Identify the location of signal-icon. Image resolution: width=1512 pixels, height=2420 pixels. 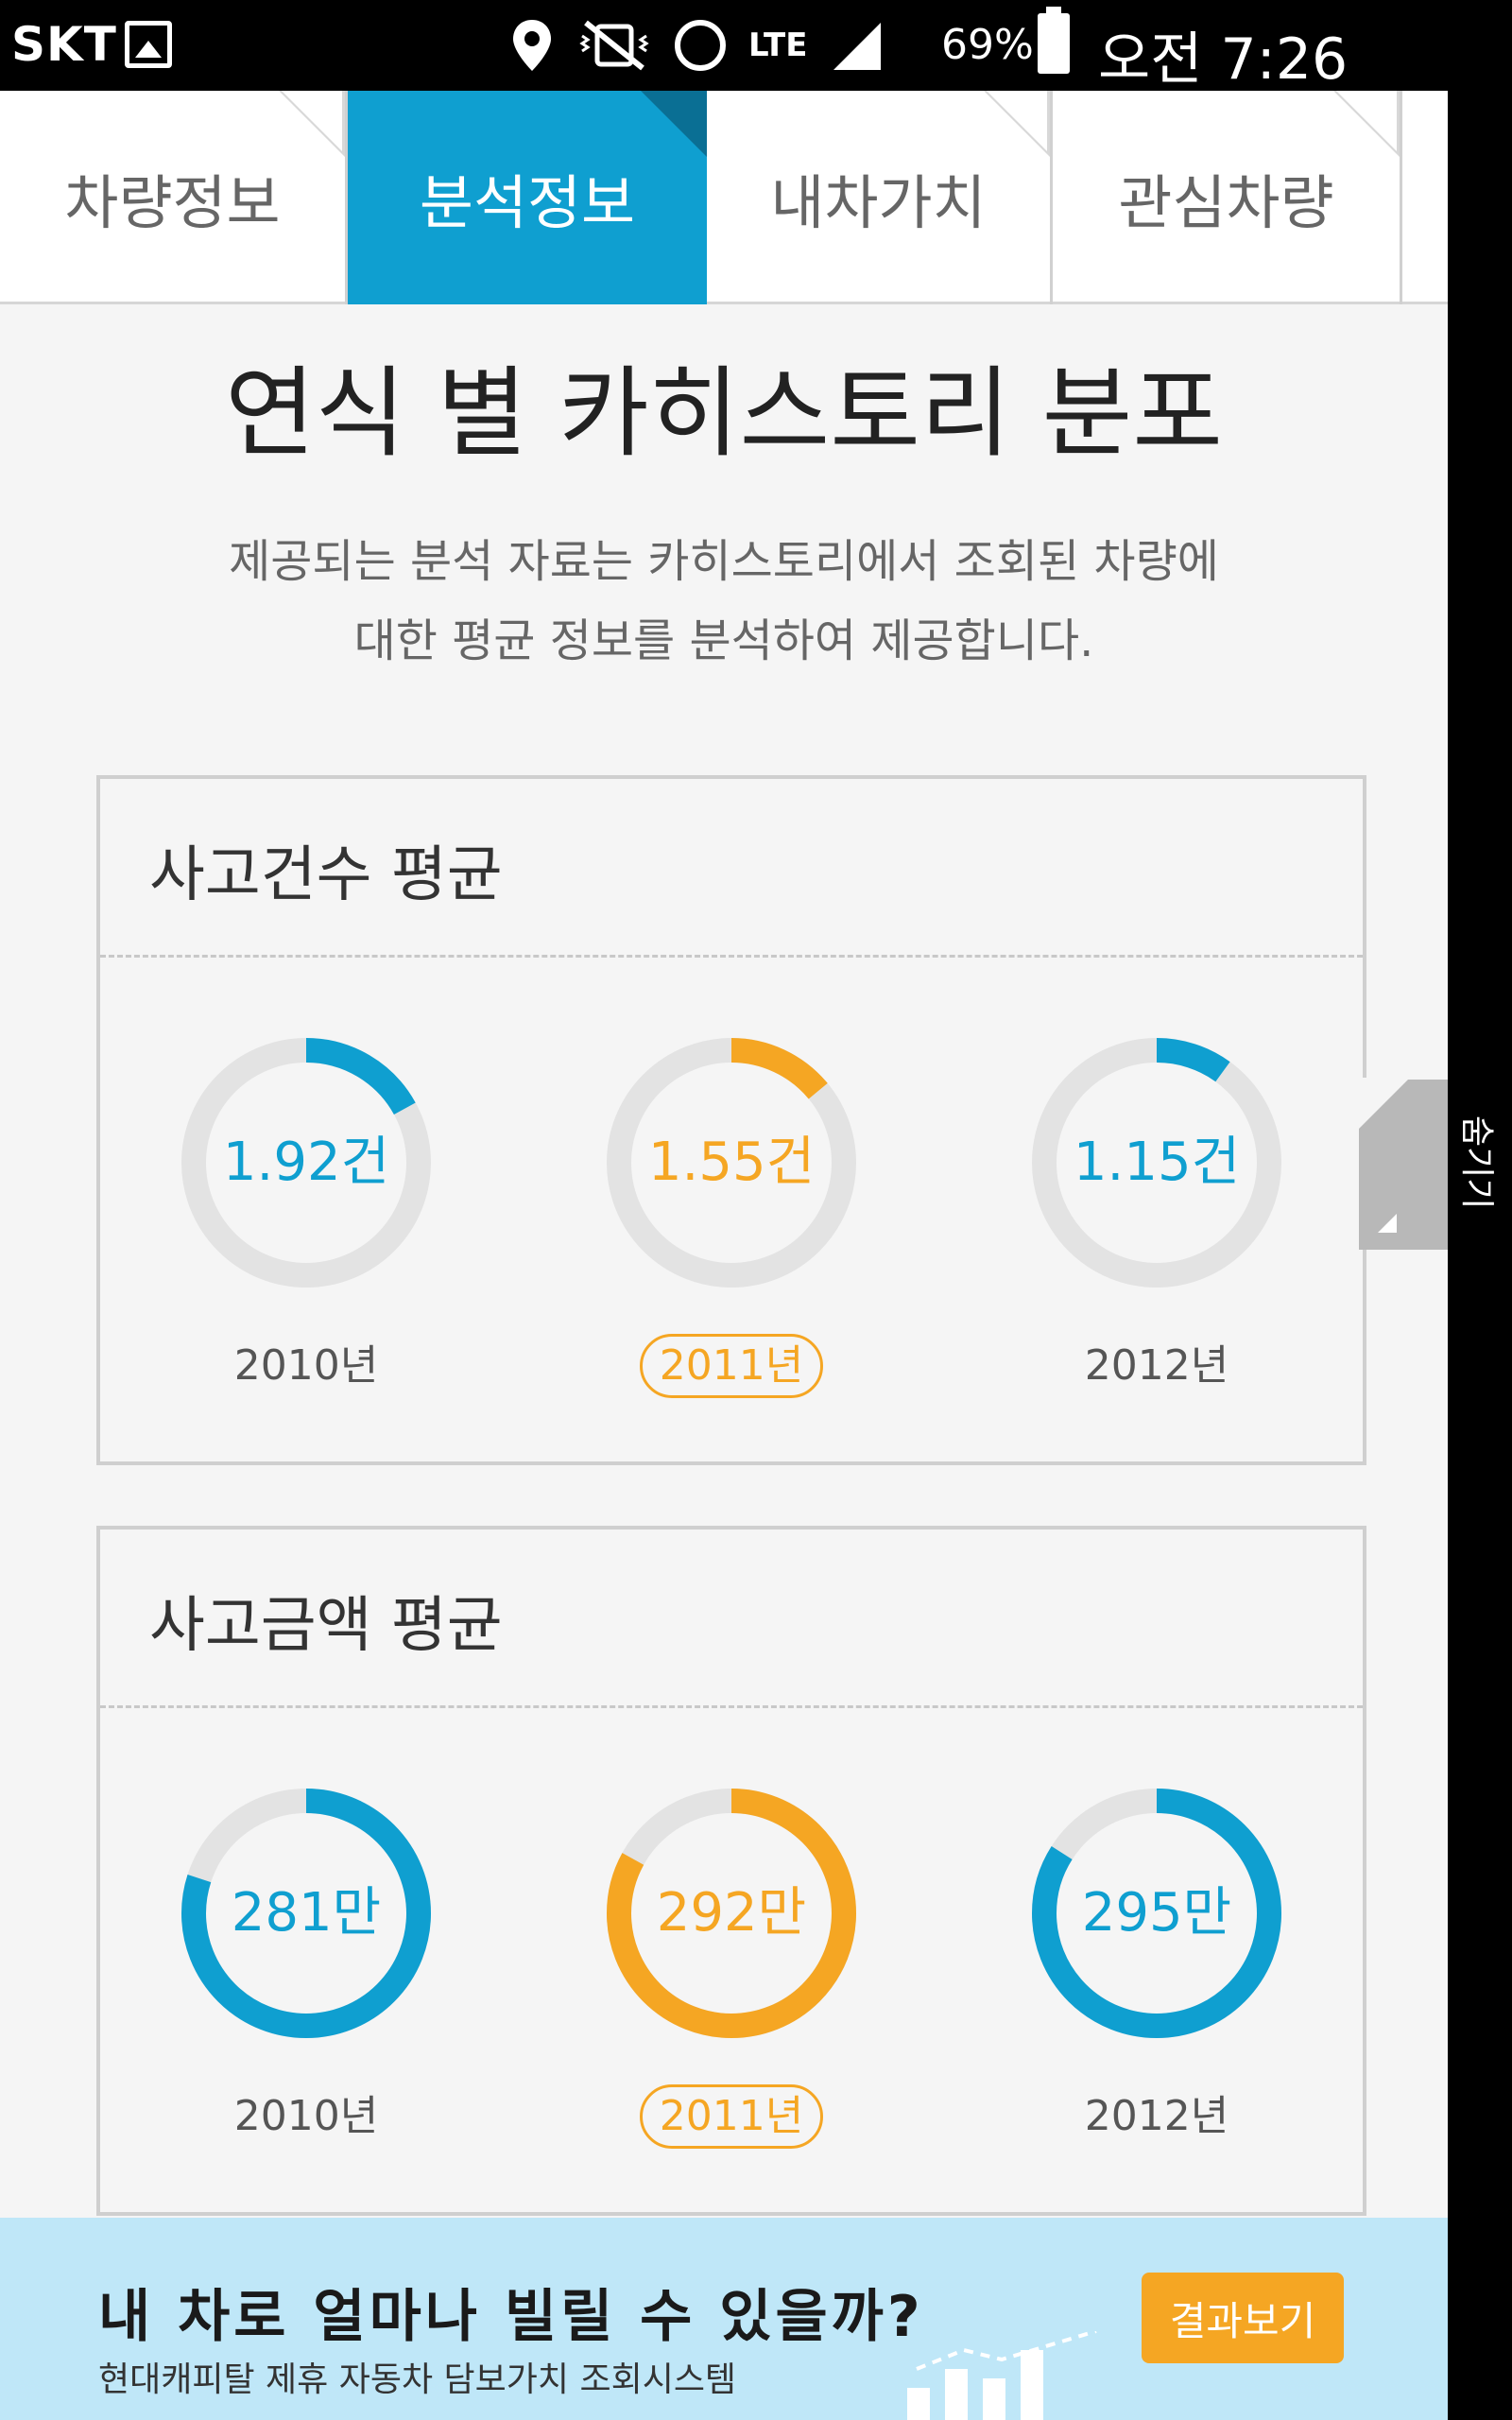
(857, 46).